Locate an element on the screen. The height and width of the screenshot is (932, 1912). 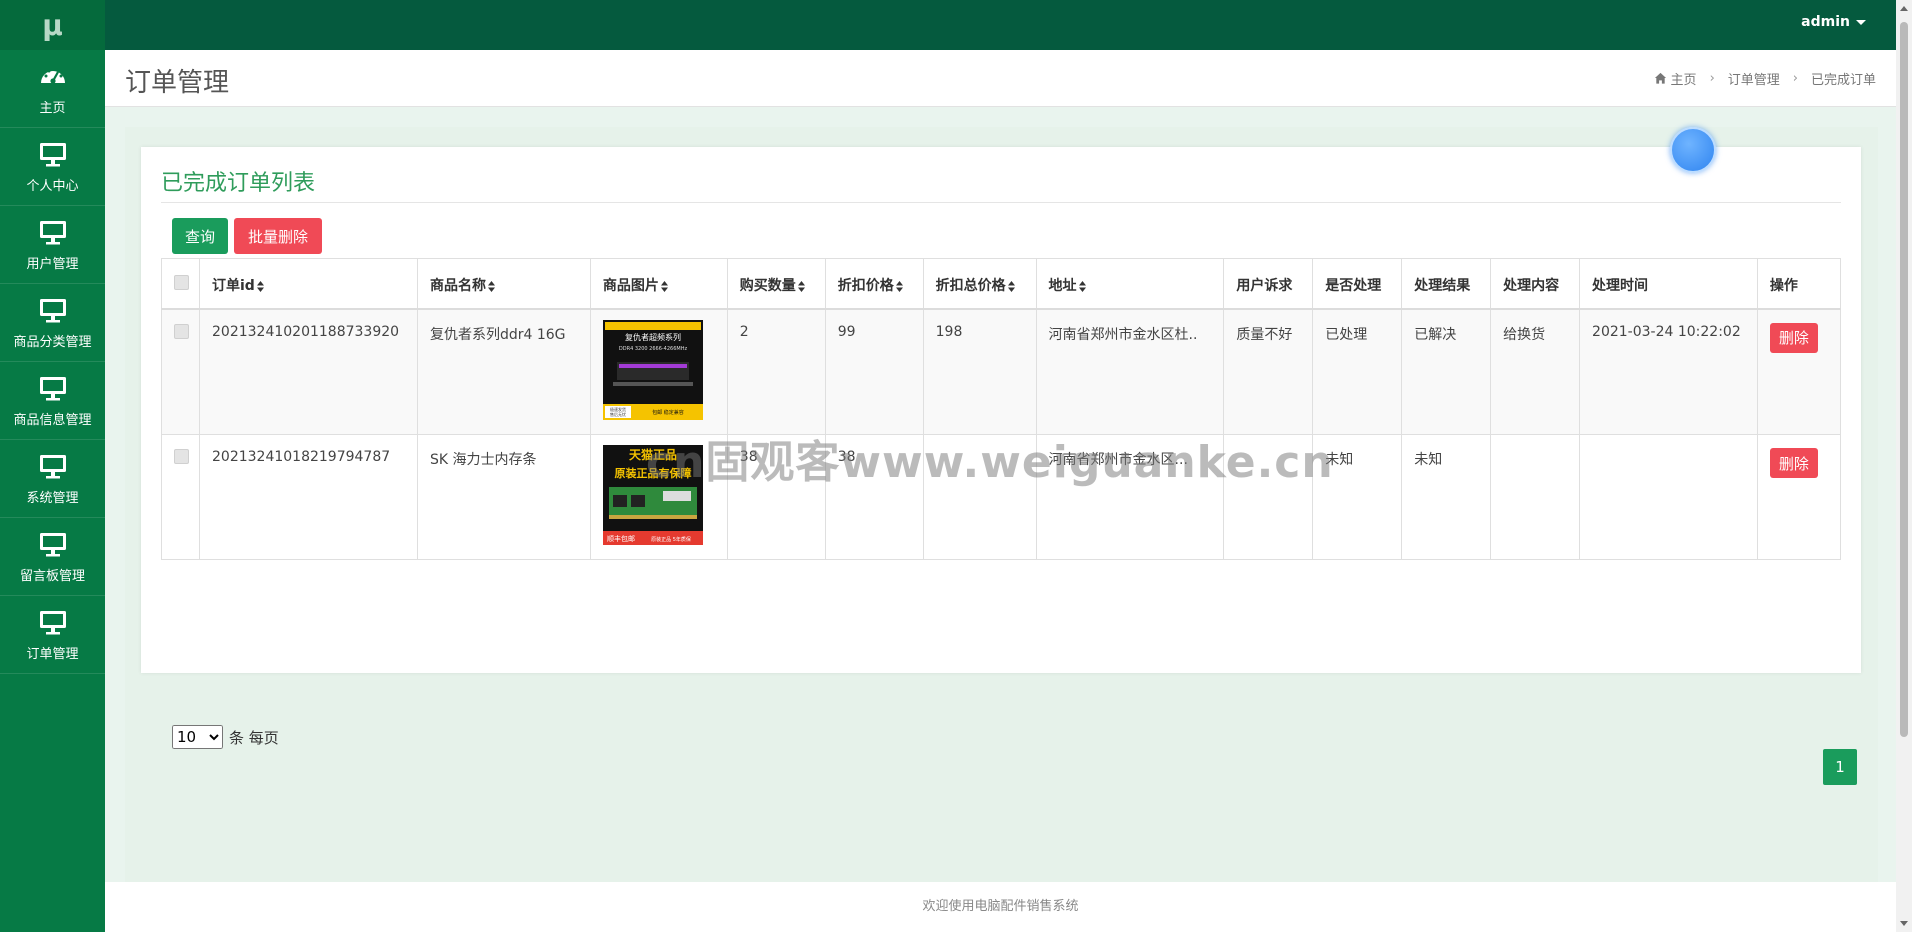
page-scrollbar is located at coordinates (1904, 466).